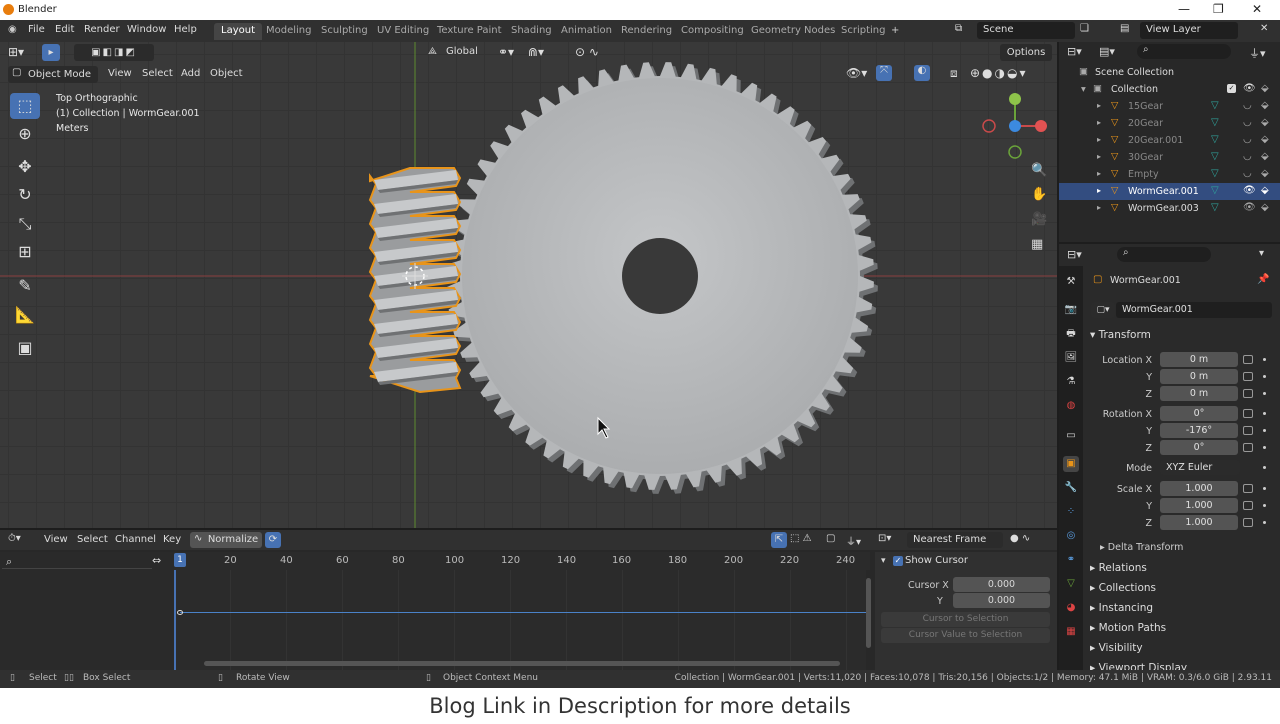 The height and width of the screenshot is (724, 1280). I want to click on rotate-tool-icon: ↻, so click(25, 195).